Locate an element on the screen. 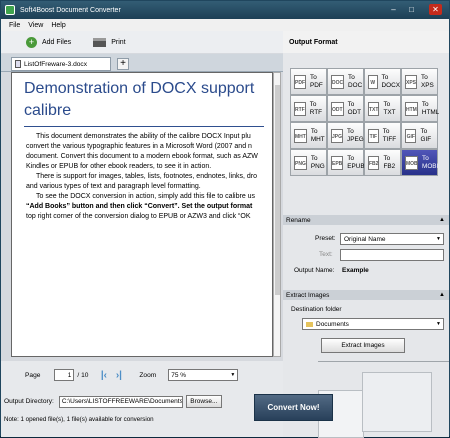 The image size is (450, 438). format-label: To TIFF is located at coordinates (389, 135).